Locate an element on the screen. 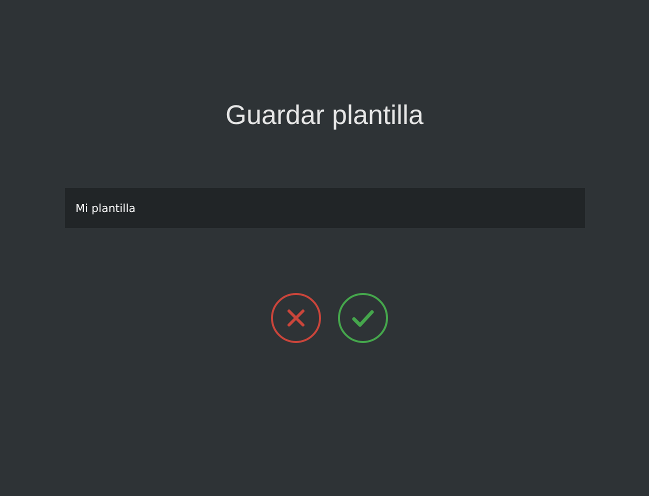 This screenshot has width=649, height=496. close-icon is located at coordinates (296, 318).